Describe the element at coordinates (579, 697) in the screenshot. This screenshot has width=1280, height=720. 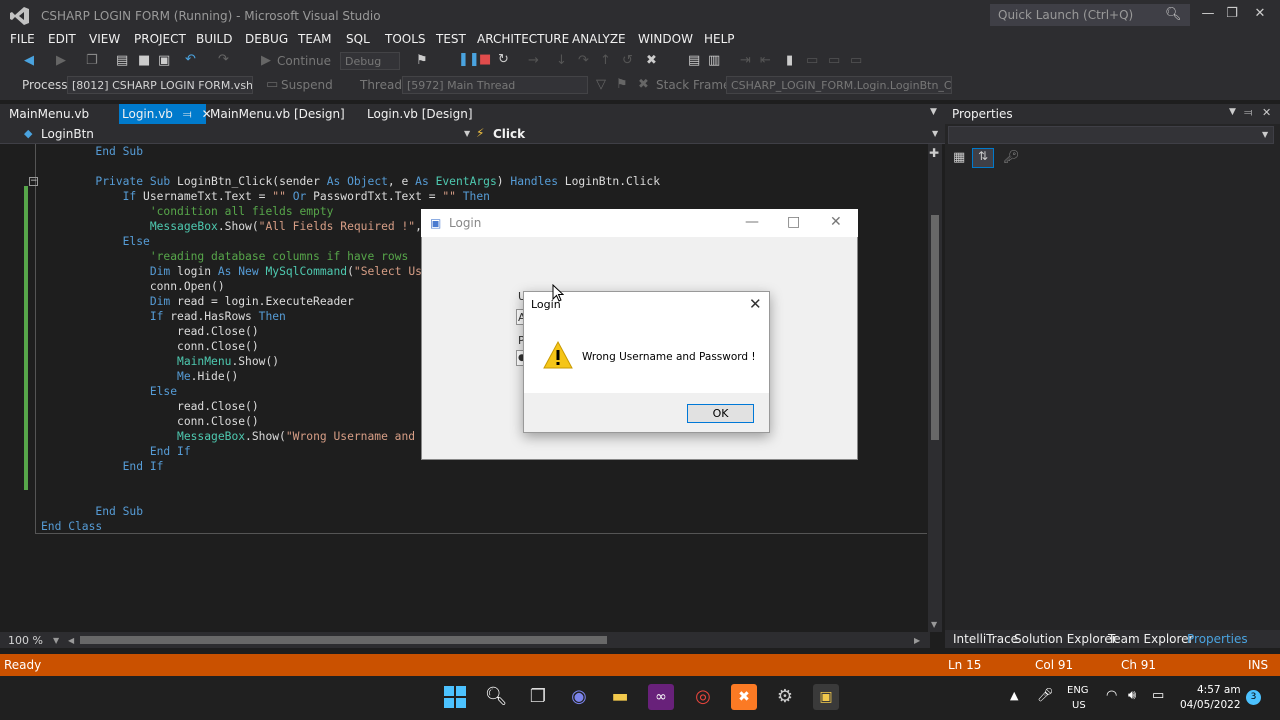
I see `teams-chat-icon: ◉` at that location.